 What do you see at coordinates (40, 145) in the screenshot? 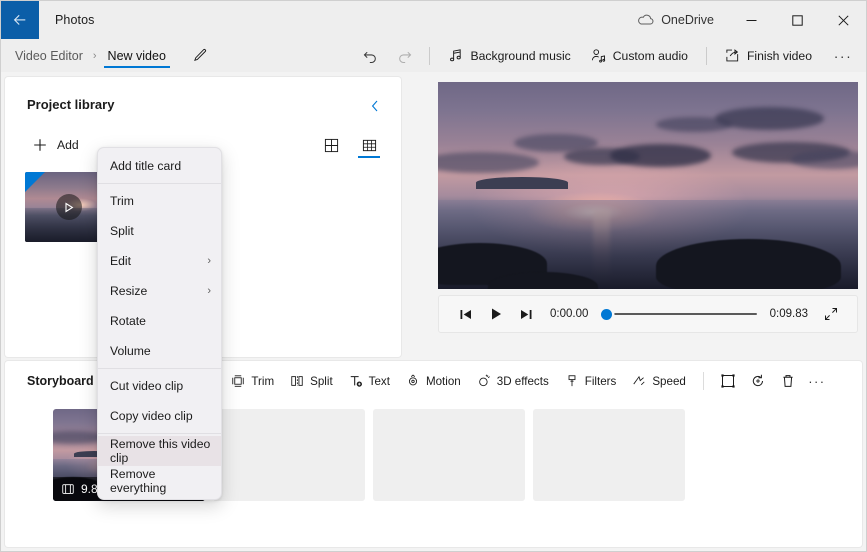
I see `plus-icon` at bounding box center [40, 145].